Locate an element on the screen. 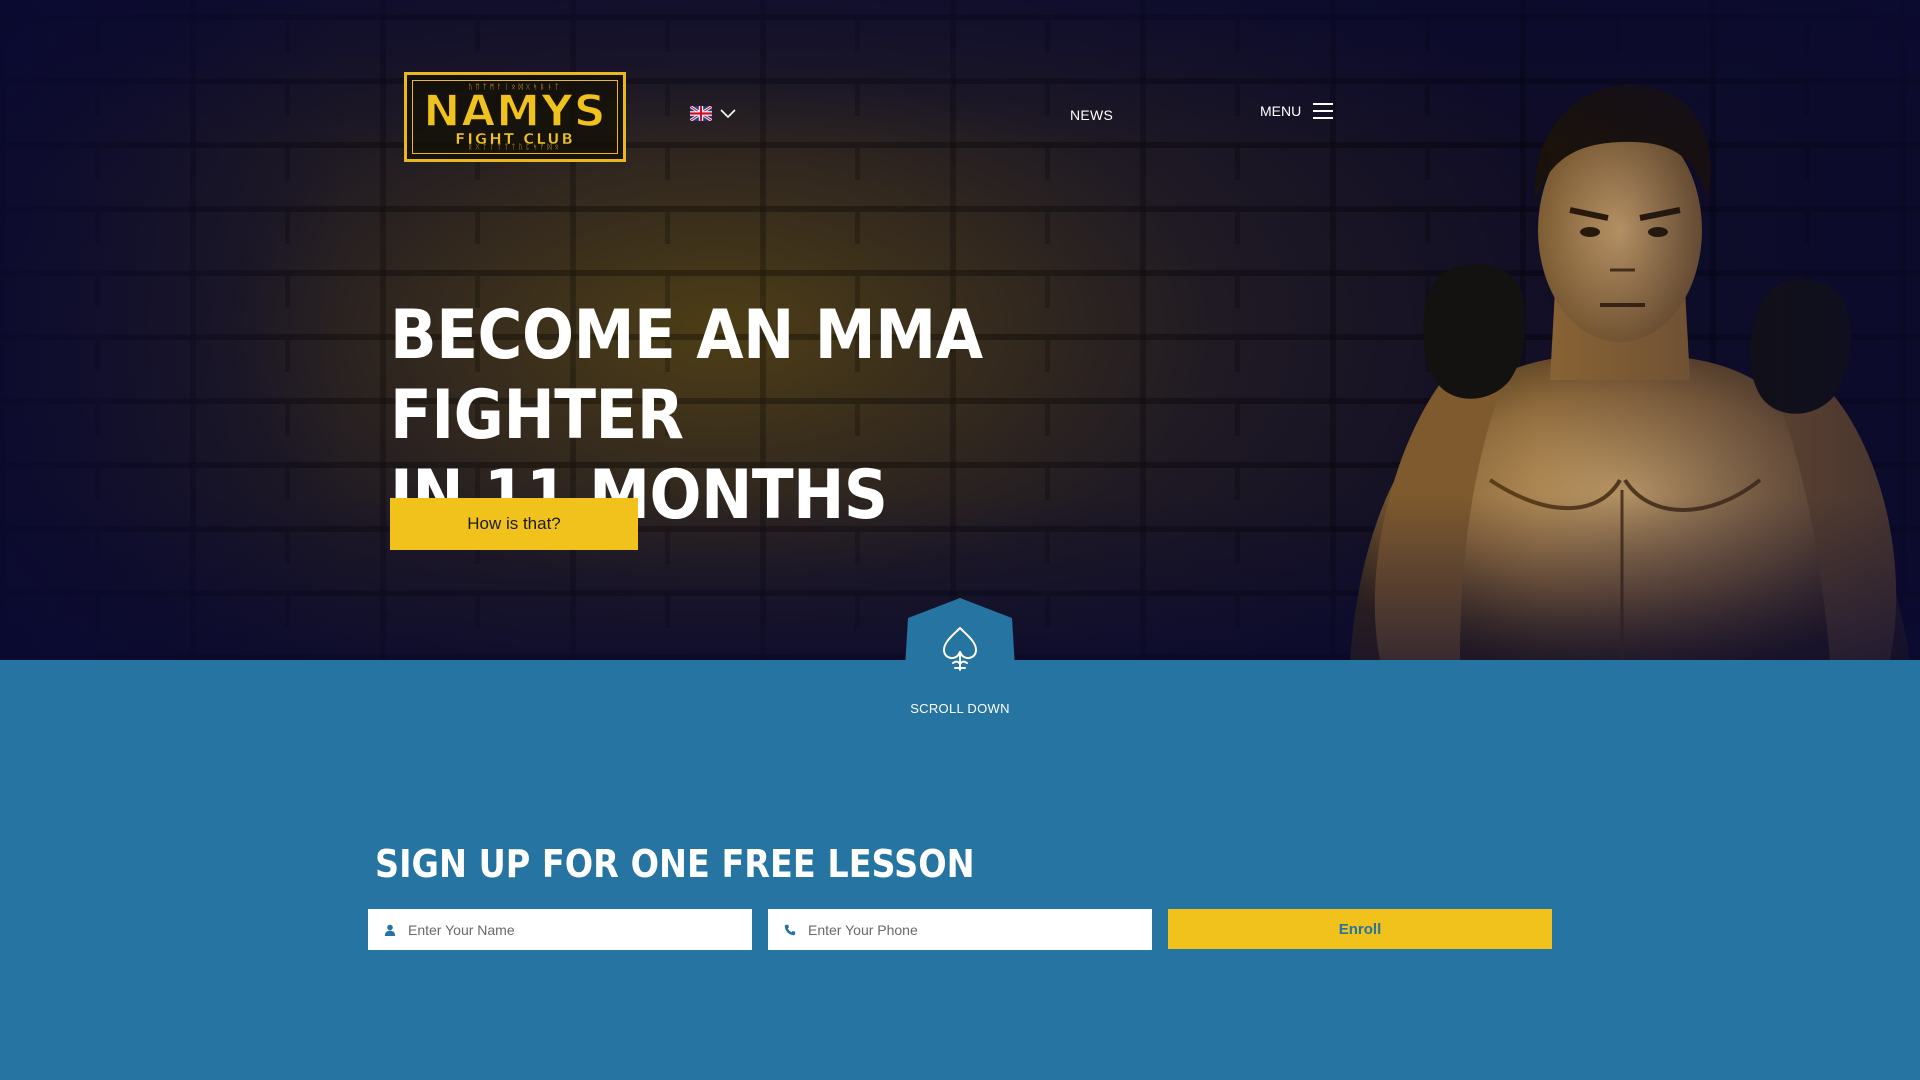  scroll-down-label: SCROLL DOWN is located at coordinates (960, 708).